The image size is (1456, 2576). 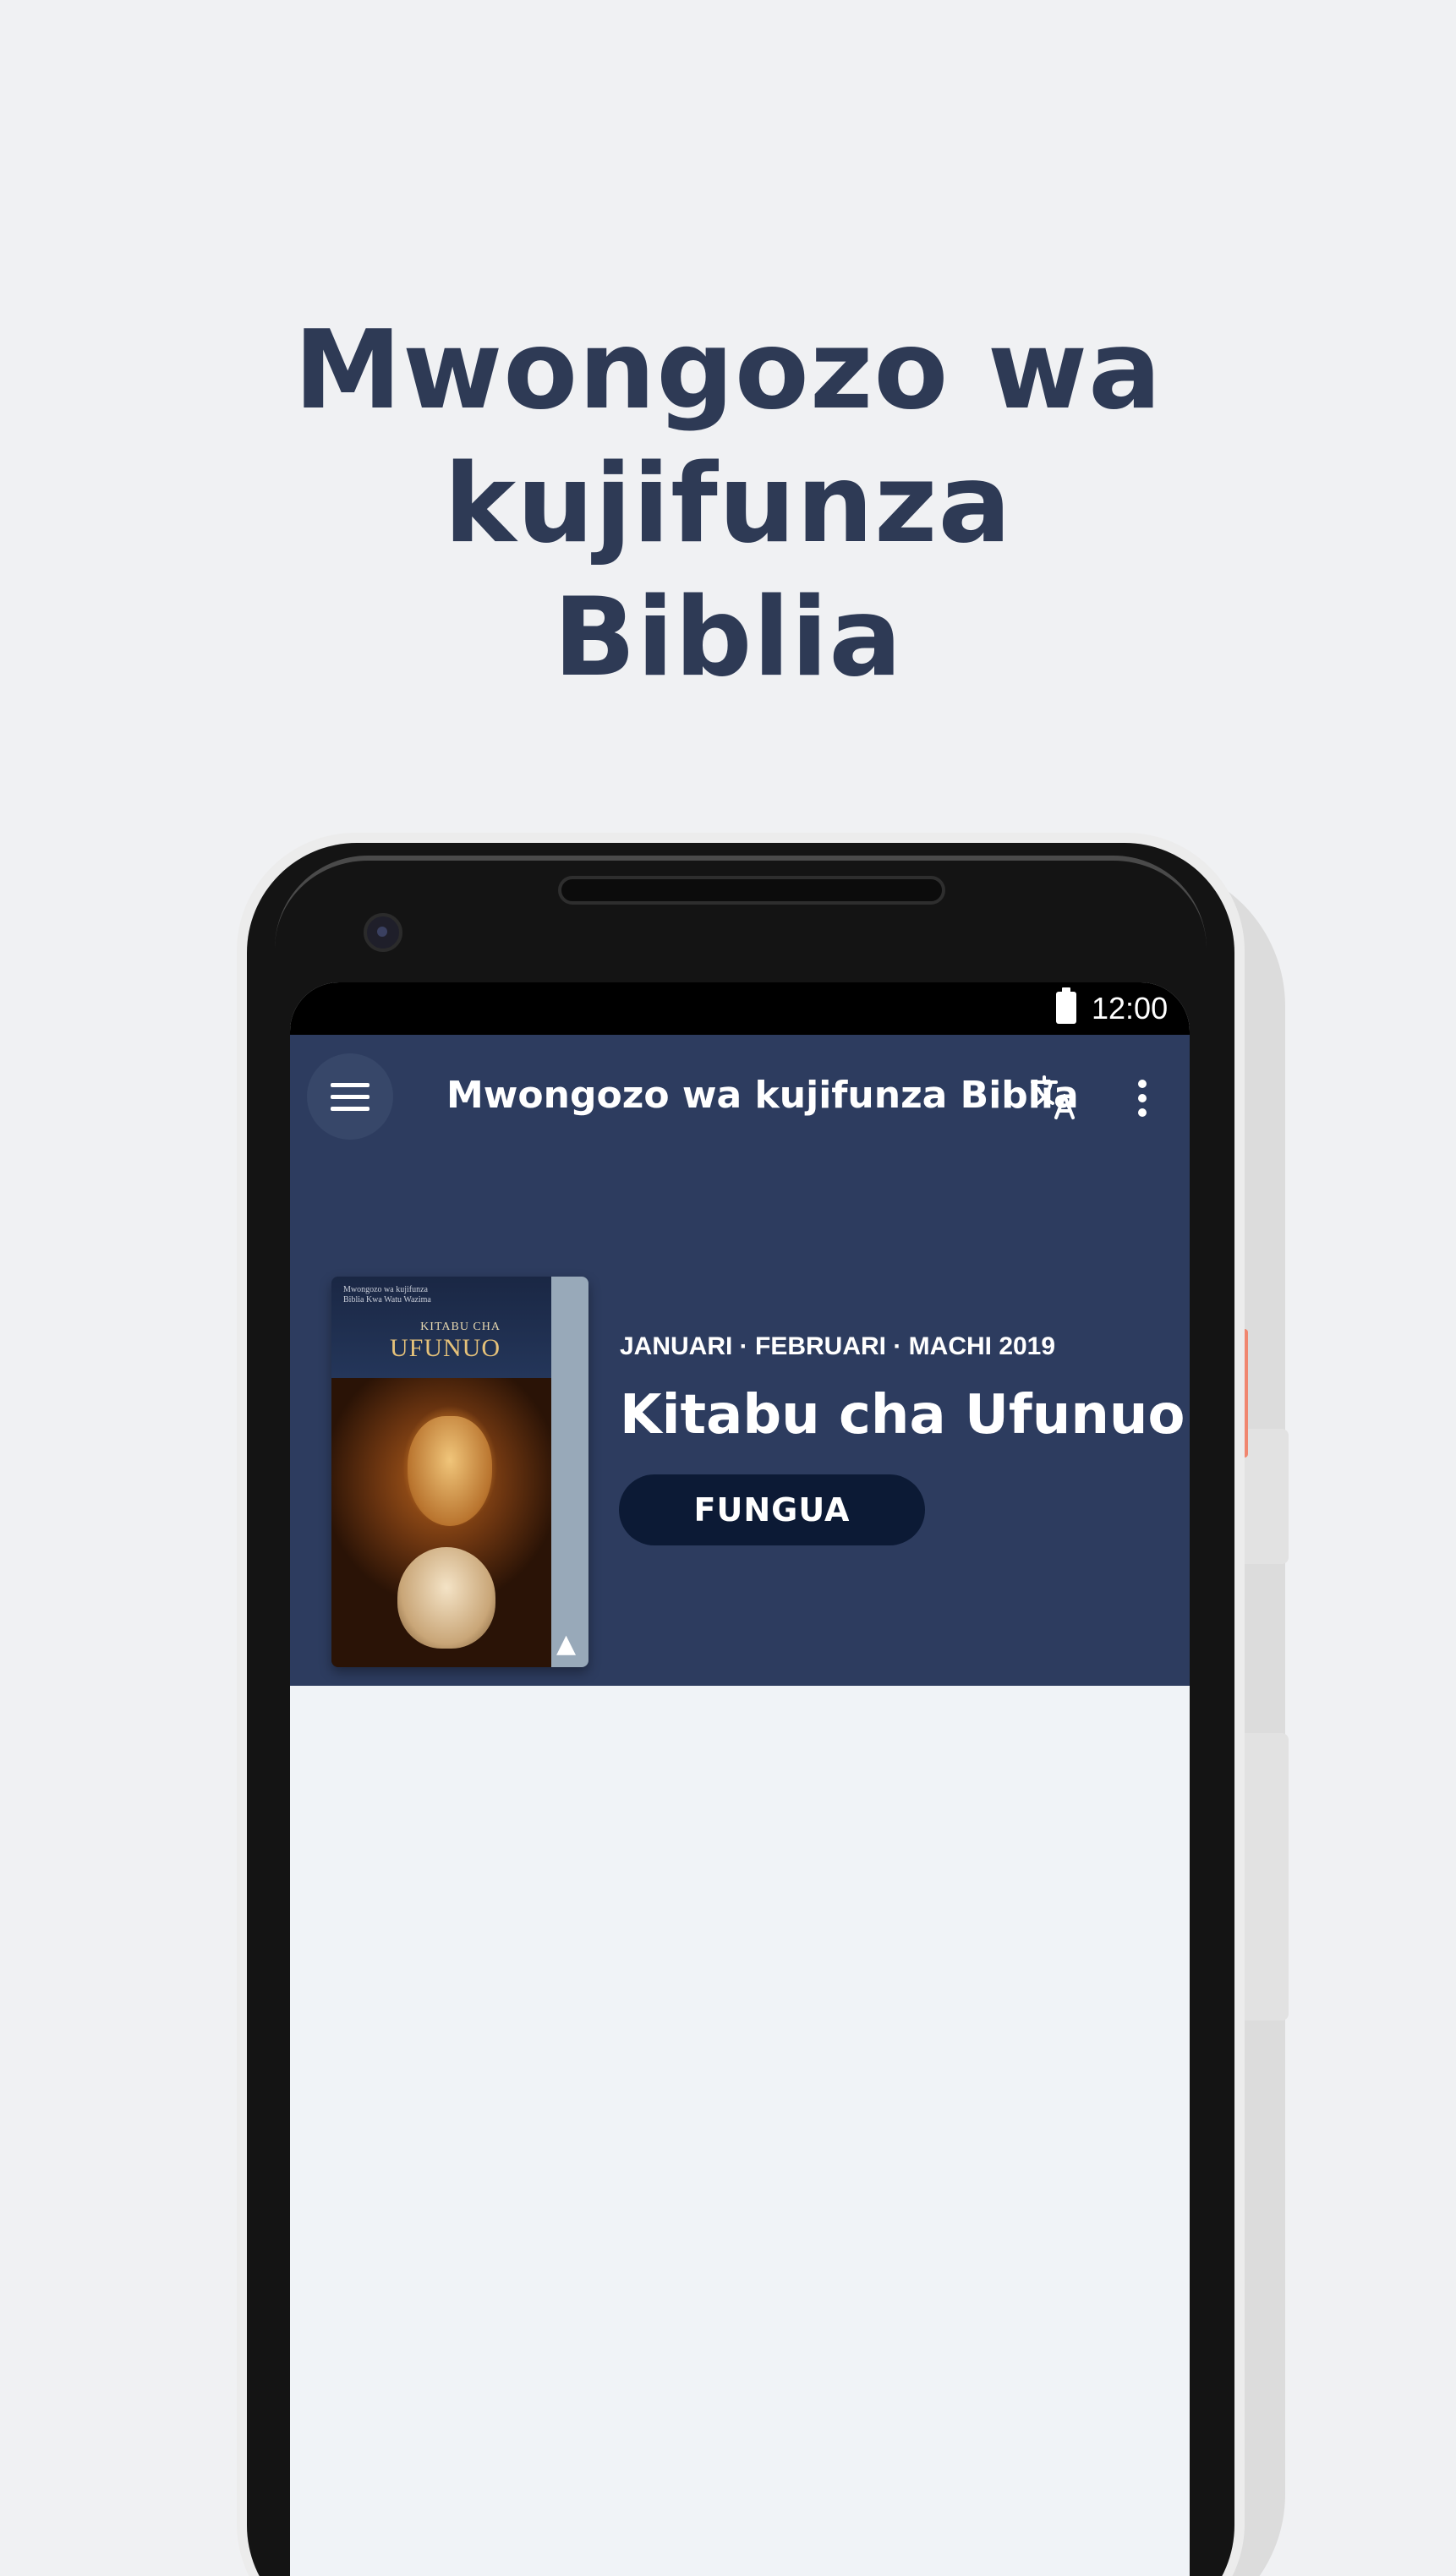 I want to click on sda-logo-icon: ▲, so click(x=566, y=1644).